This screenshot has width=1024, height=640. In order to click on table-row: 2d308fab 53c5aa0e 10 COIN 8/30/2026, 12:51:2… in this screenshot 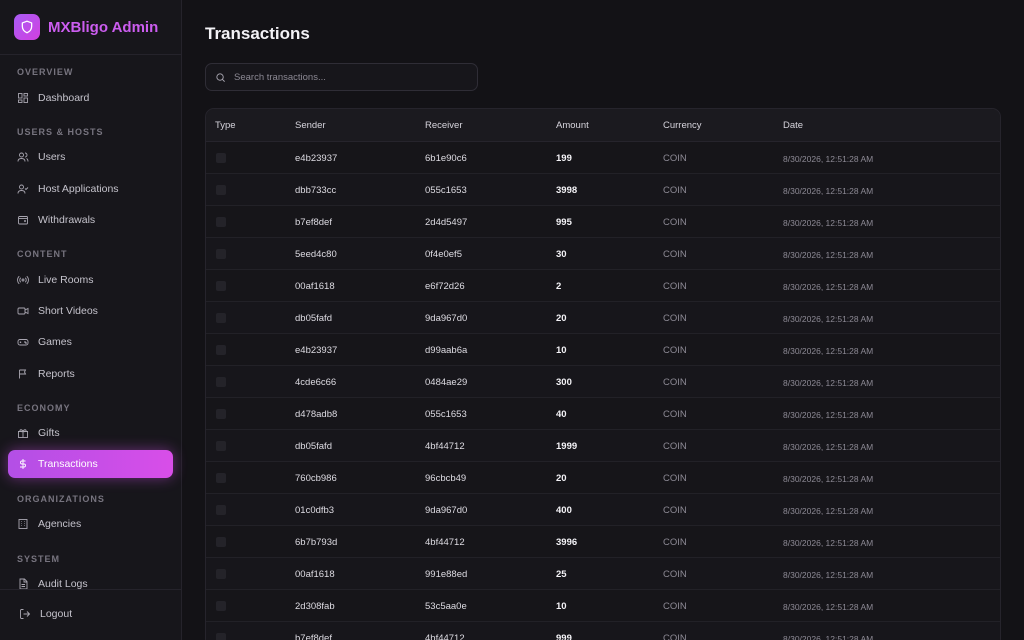, I will do `click(603, 606)`.